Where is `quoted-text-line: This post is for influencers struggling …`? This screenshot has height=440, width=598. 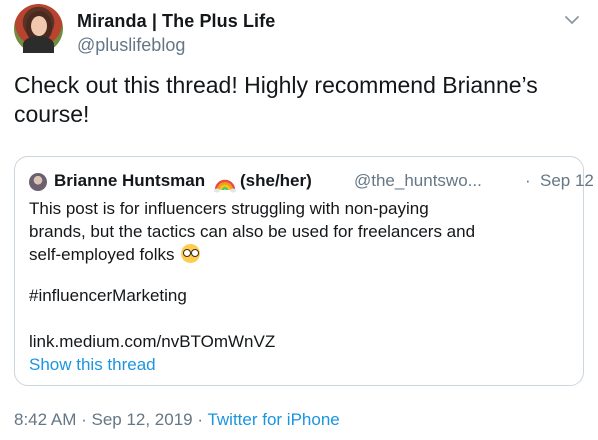
quoted-text-line: This post is for influencers struggling … is located at coordinates (229, 208).